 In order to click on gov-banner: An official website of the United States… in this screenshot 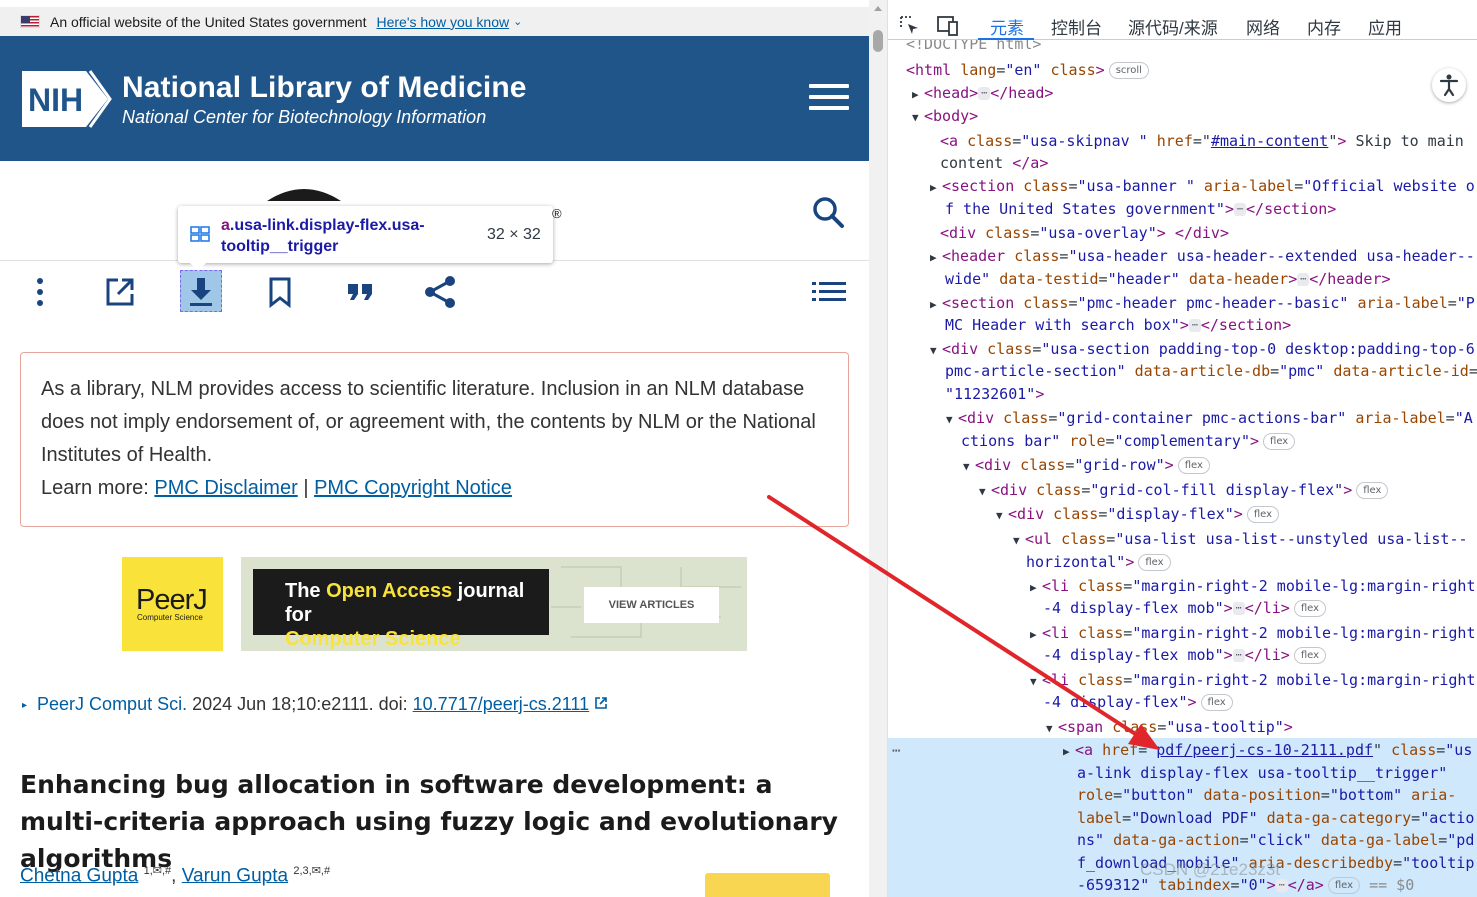, I will do `click(434, 21)`.